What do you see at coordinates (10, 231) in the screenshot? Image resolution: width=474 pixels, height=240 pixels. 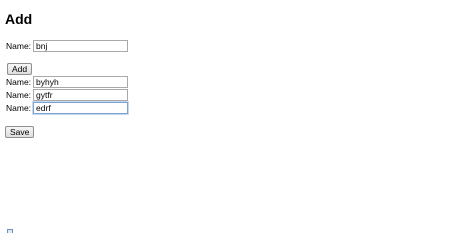 I see `page-icon` at bounding box center [10, 231].